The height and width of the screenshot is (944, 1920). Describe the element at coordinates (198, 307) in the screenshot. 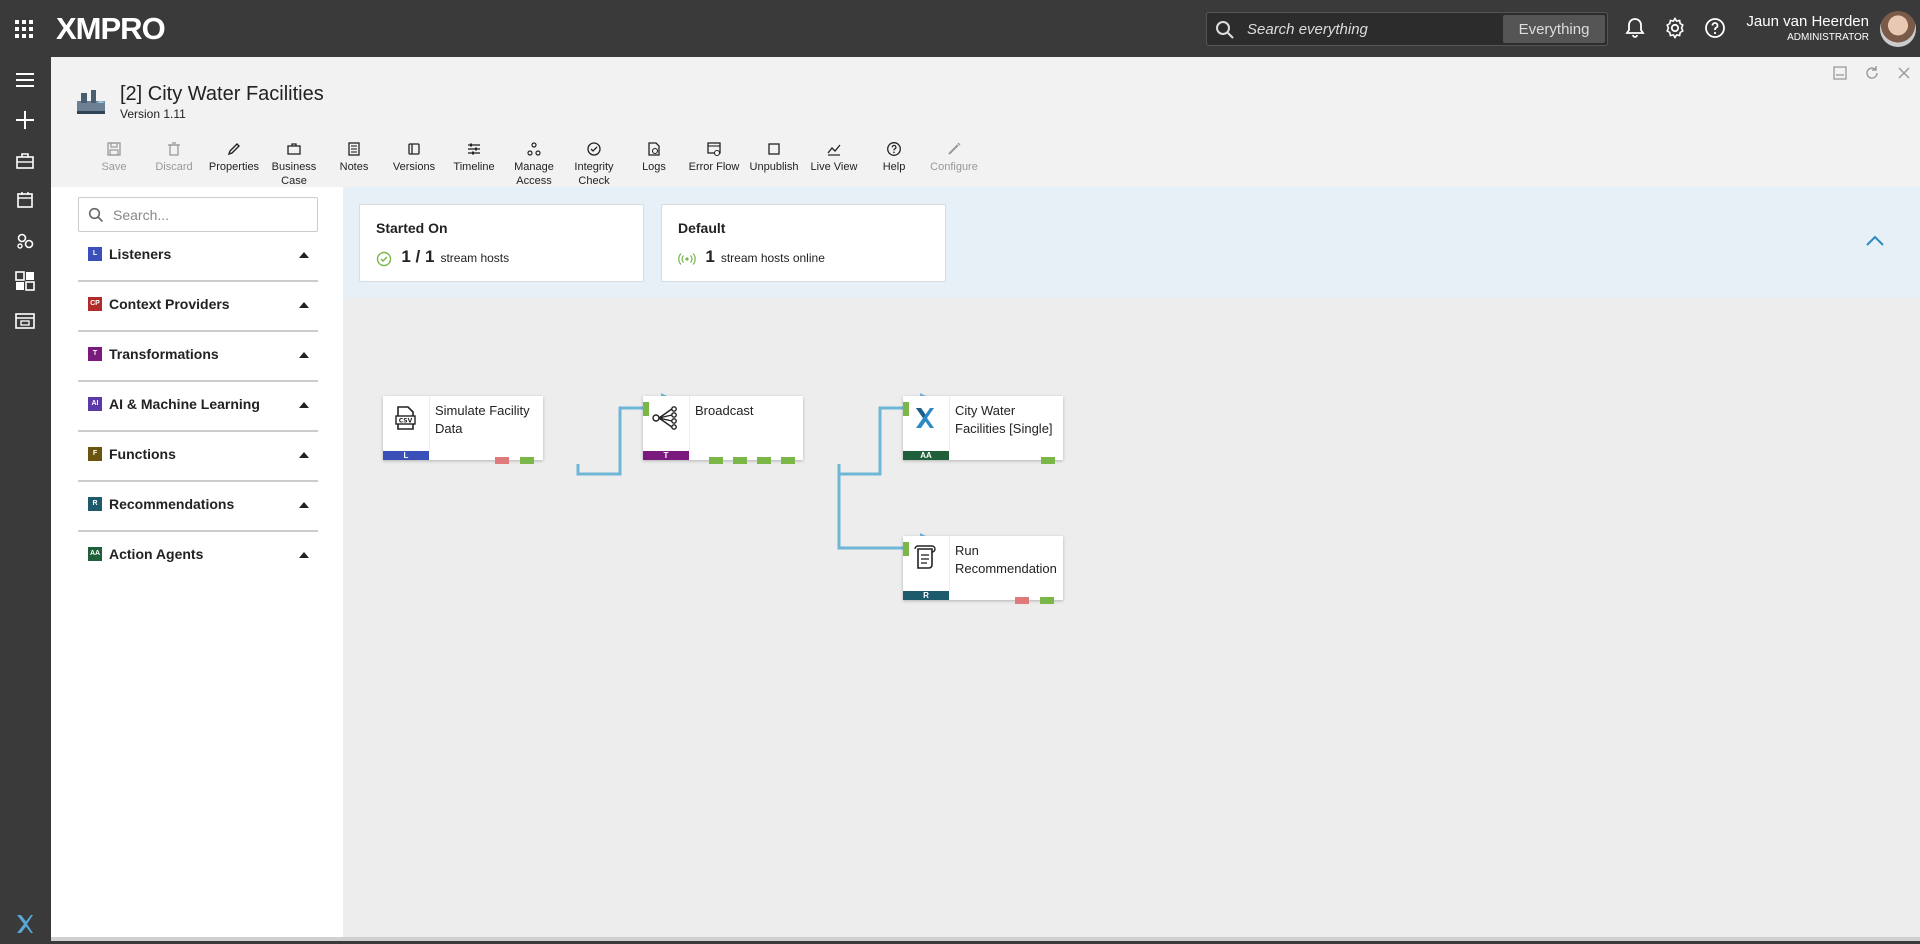

I see `category-context-providers: CP Context Providers` at that location.